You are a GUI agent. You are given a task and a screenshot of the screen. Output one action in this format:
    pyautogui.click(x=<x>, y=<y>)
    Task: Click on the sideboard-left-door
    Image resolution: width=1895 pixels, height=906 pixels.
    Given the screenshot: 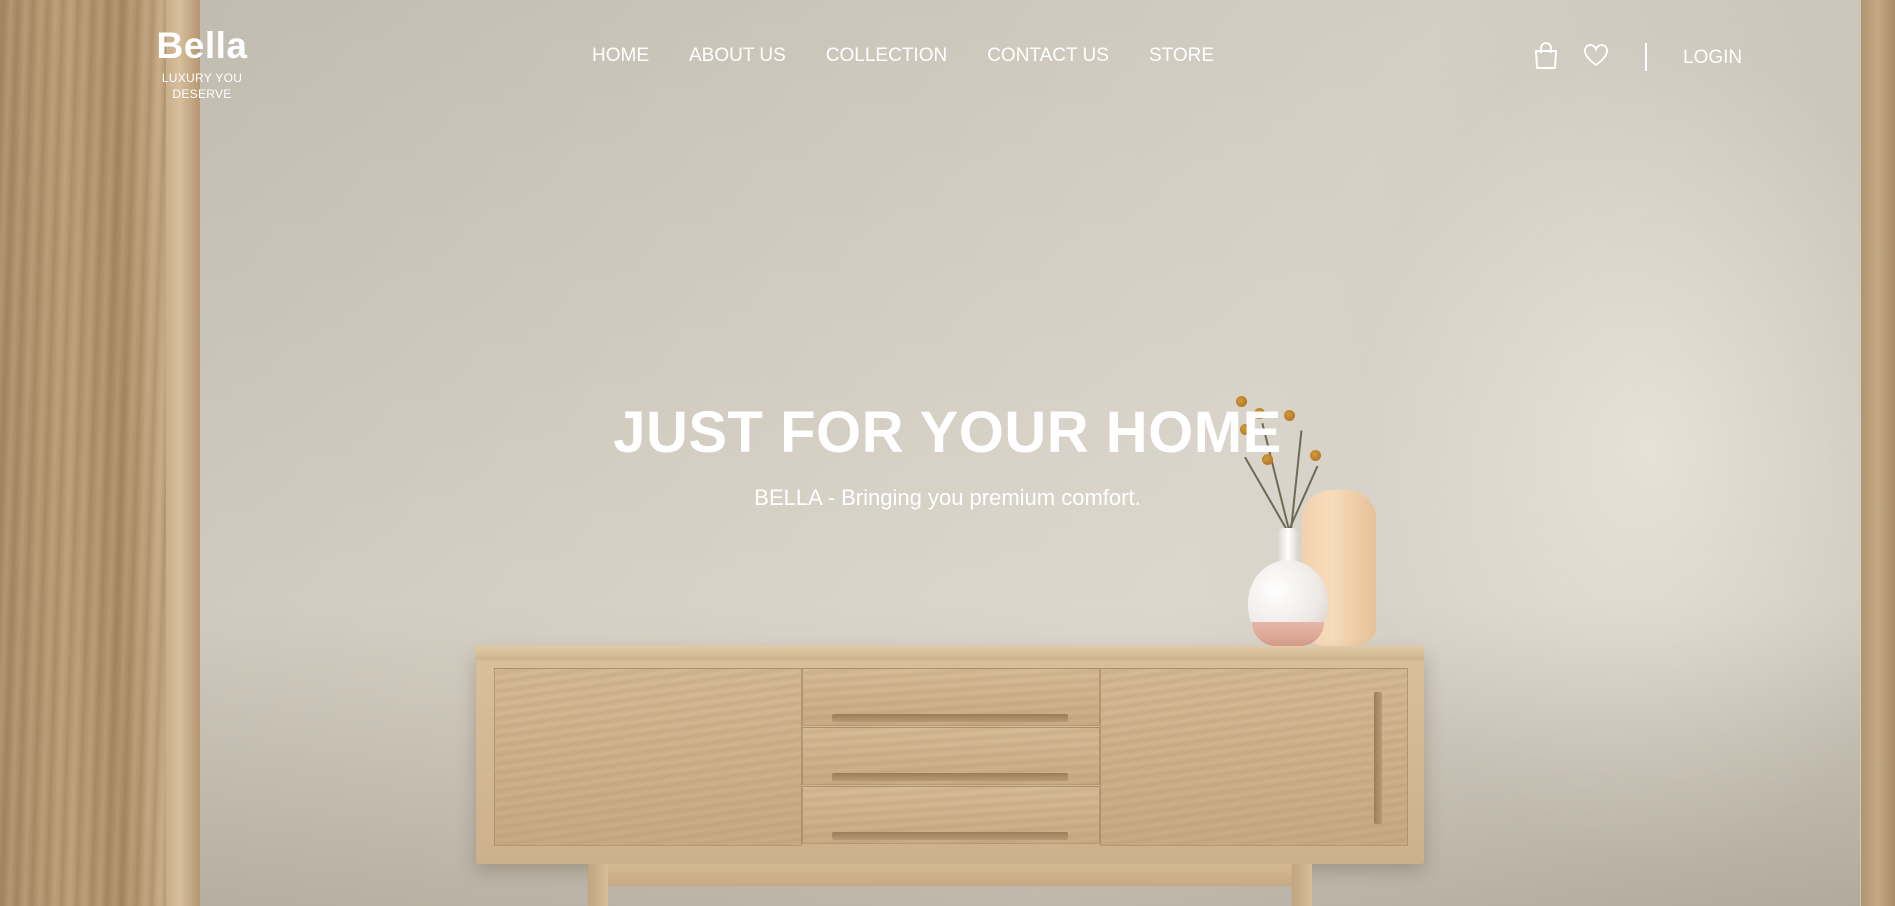 What is the action you would take?
    pyautogui.click(x=648, y=757)
    